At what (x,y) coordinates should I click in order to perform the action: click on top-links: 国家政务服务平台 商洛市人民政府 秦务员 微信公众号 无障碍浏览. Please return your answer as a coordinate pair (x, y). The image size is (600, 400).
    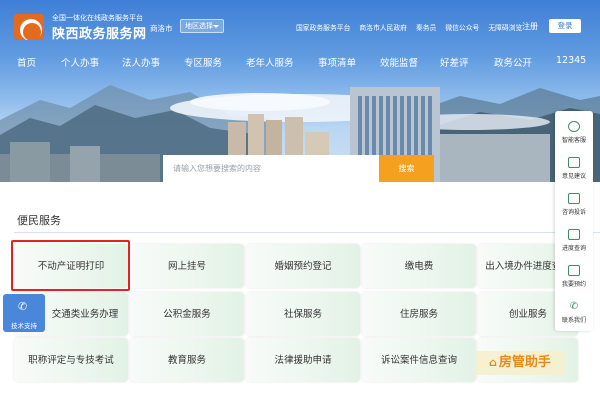
    Looking at the image, I should click on (409, 27).